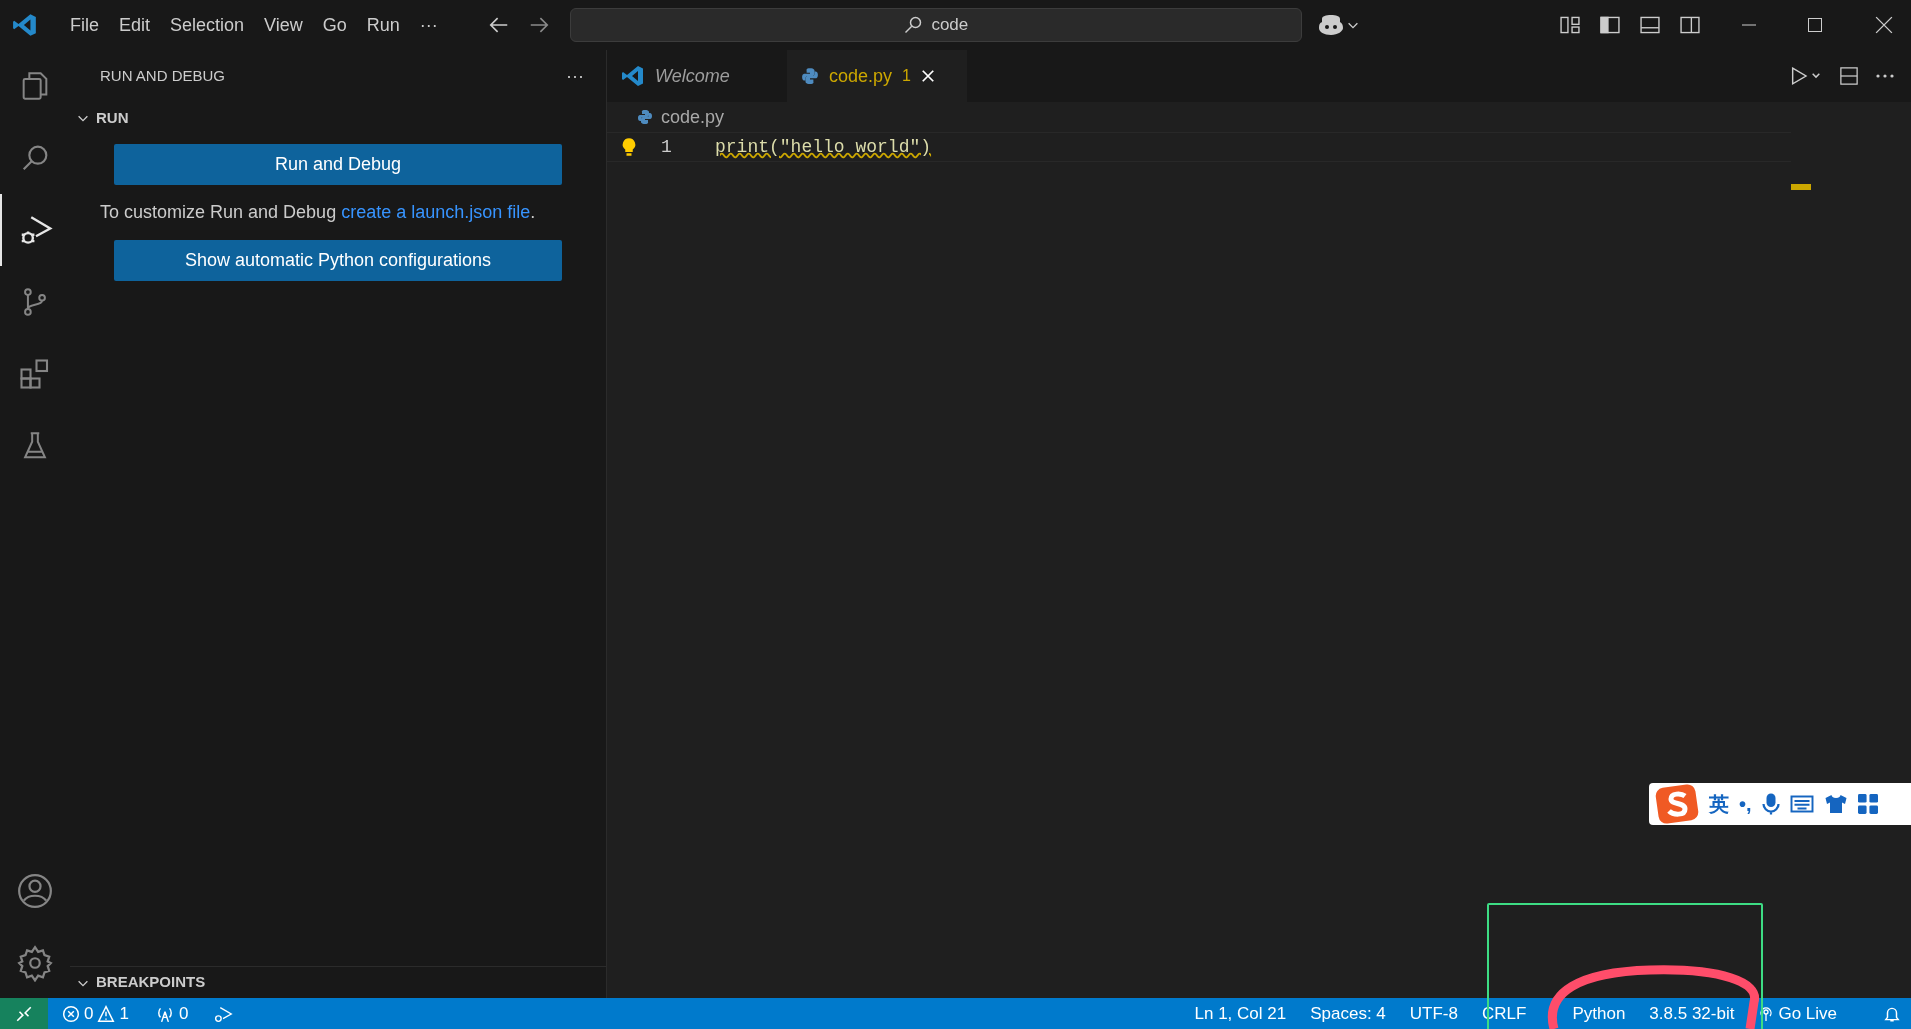 The height and width of the screenshot is (1029, 1911). Describe the element at coordinates (1599, 1013) in the screenshot. I see `status-item: Python` at that location.